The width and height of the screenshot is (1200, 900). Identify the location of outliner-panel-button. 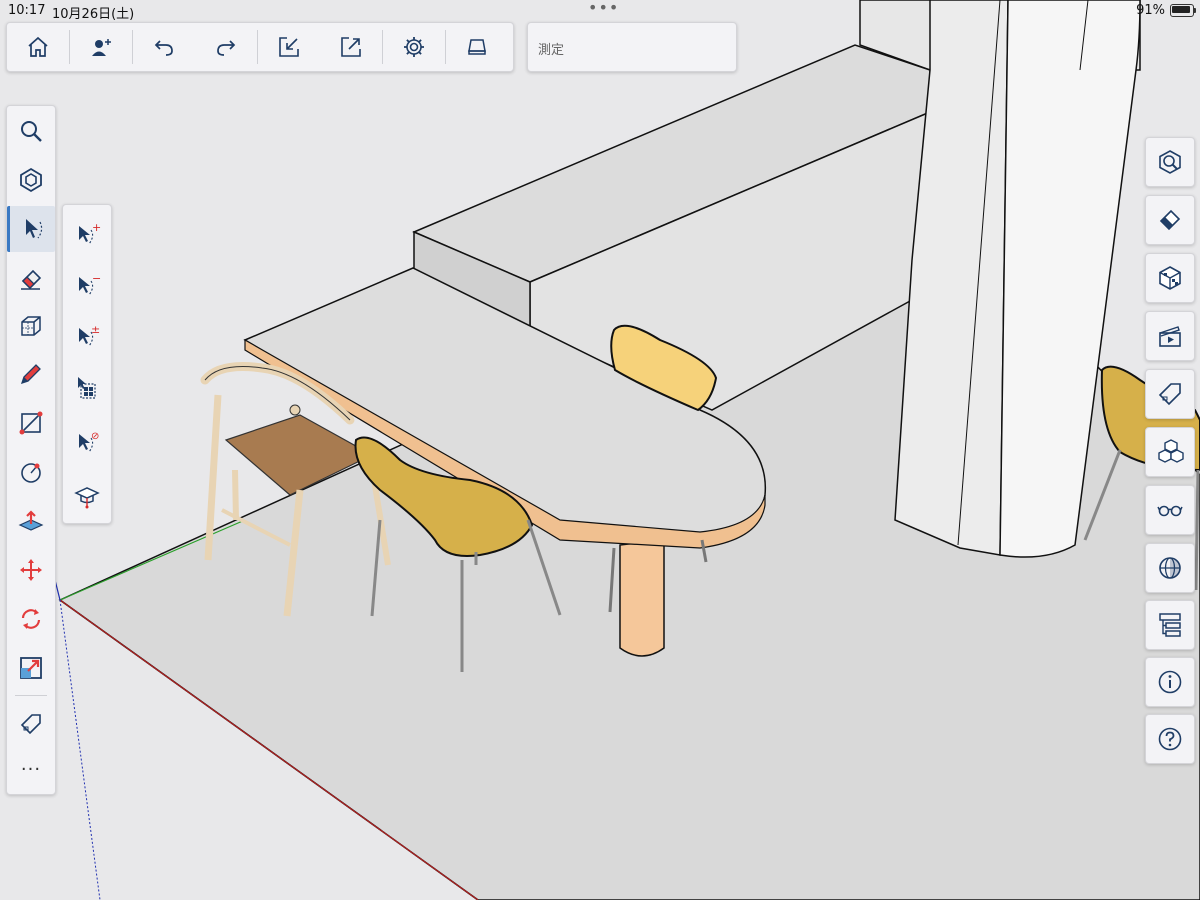
(1170, 625).